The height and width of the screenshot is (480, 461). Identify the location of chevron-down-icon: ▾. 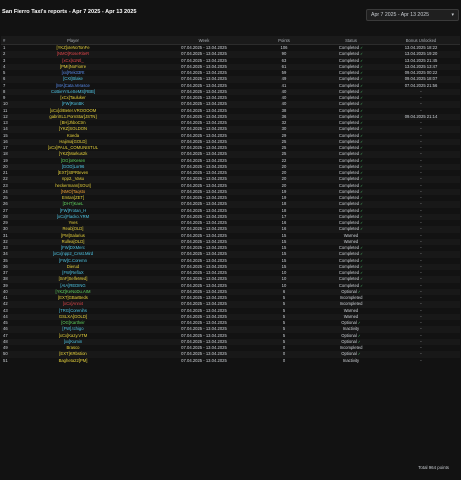
(452, 15).